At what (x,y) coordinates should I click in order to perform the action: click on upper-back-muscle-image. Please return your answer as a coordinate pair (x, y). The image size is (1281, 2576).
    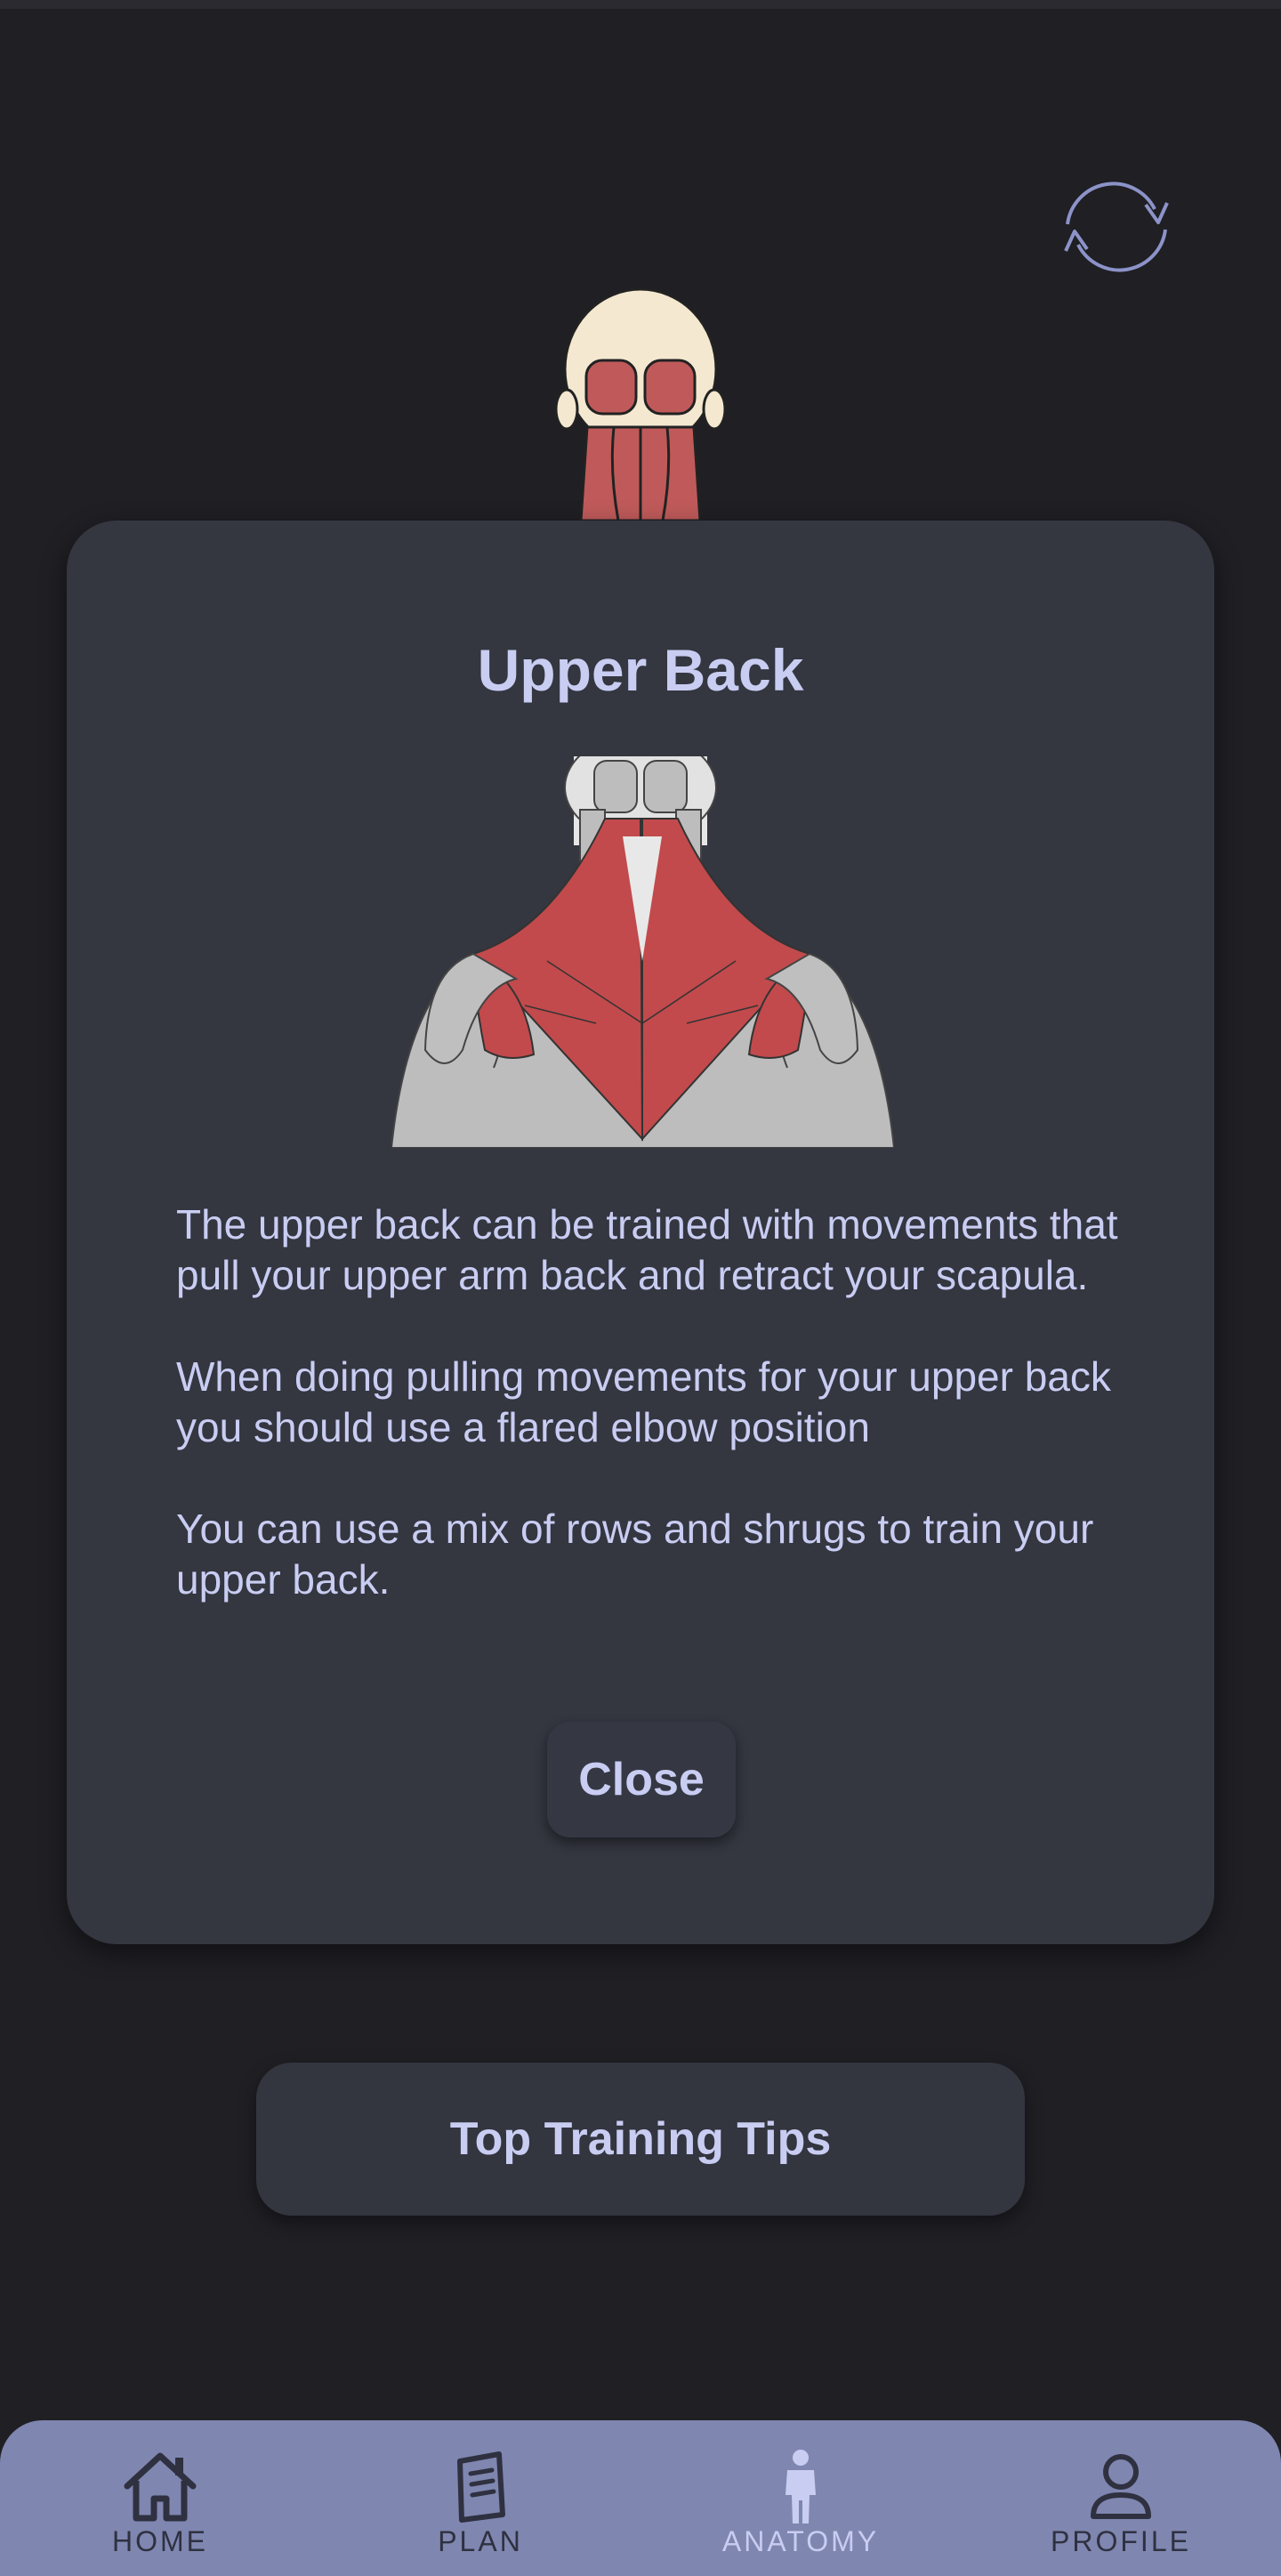
    Looking at the image, I should click on (643, 941).